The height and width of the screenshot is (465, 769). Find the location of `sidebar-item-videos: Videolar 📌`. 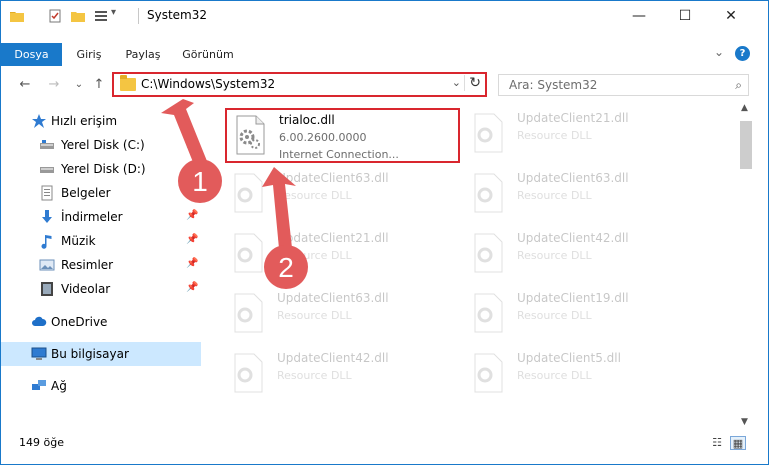

sidebar-item-videos: Videolar 📌 is located at coordinates (101, 289).